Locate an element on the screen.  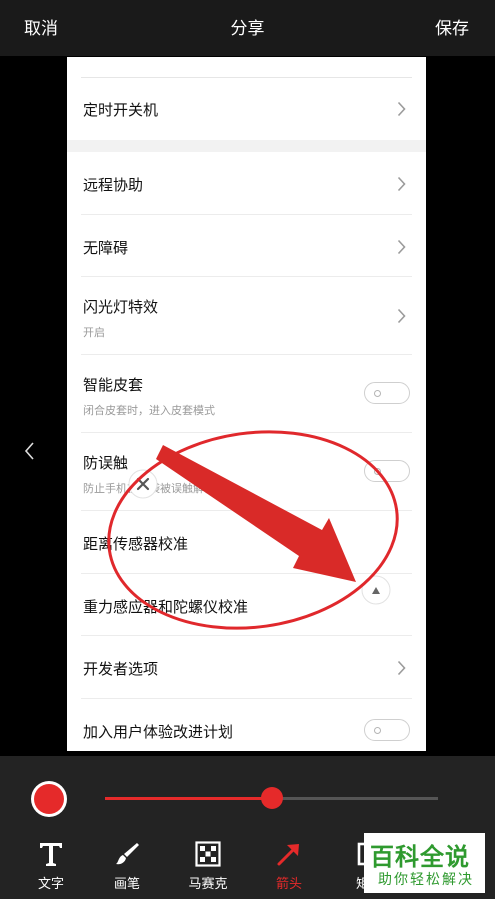
tool-label: 文字 is located at coordinates (50, 884).